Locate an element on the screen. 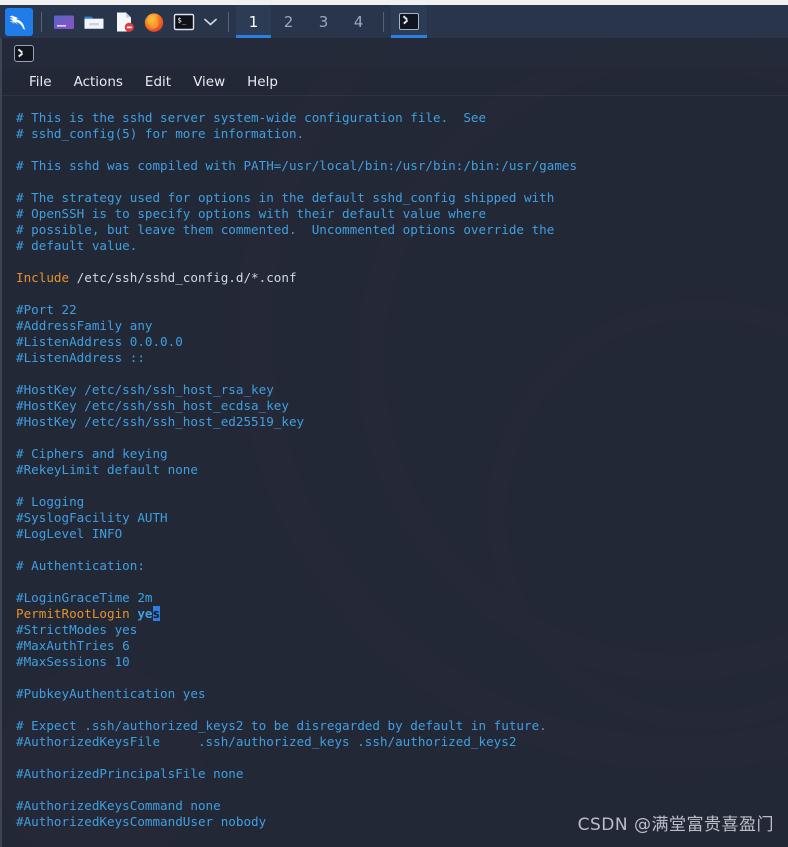 The image size is (788, 847). workspace-4: 4 is located at coordinates (358, 21).